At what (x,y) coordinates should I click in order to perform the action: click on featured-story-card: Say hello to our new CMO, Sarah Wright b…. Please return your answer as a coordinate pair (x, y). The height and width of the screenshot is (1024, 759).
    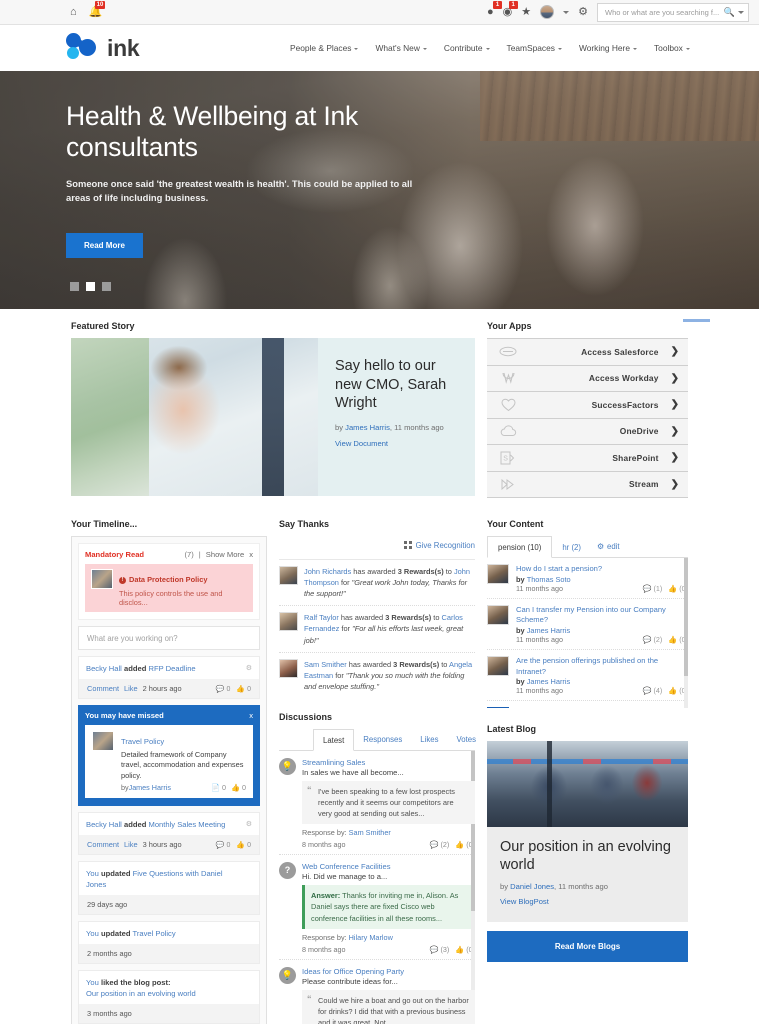
    Looking at the image, I should click on (273, 417).